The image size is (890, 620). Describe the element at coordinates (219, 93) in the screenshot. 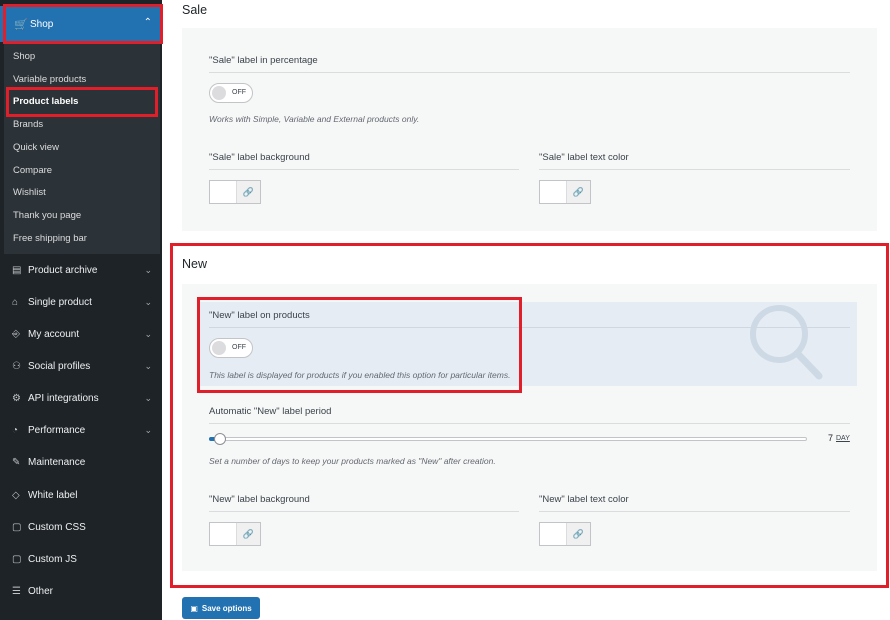

I see `toggle-knob` at that location.